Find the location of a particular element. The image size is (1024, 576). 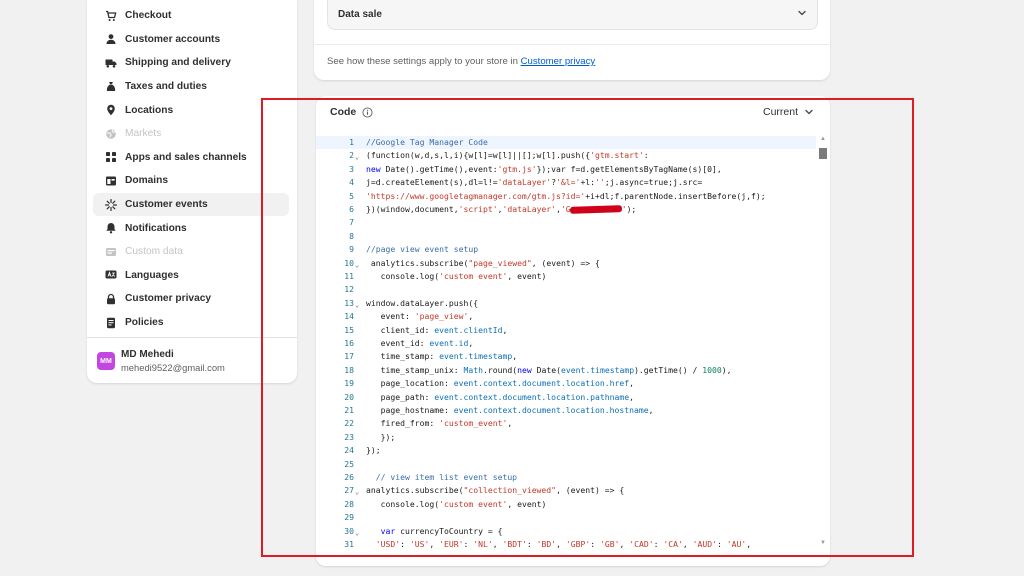

code-line: 23 }); is located at coordinates (566, 437).